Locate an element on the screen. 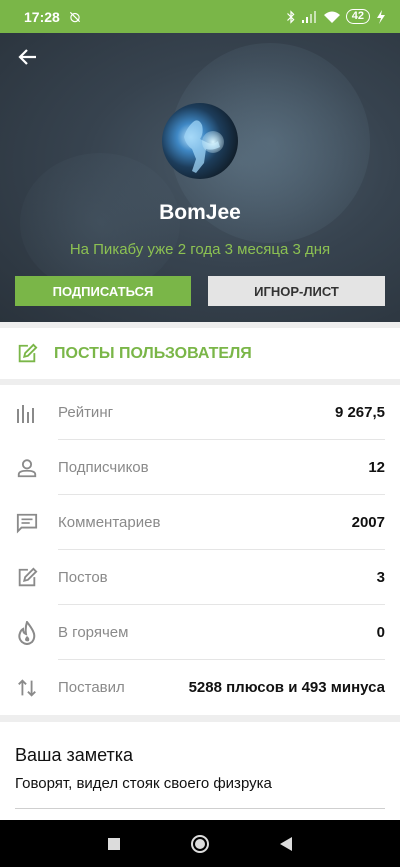 The image size is (400, 867). comment-icon is located at coordinates (27, 523).